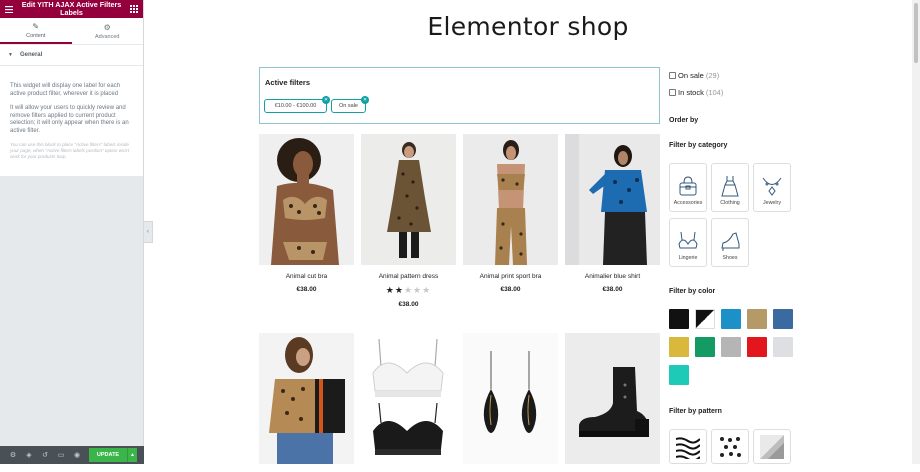 The image size is (920, 472). What do you see at coordinates (772, 203) in the screenshot?
I see `category-label: Jewelry` at bounding box center [772, 203].